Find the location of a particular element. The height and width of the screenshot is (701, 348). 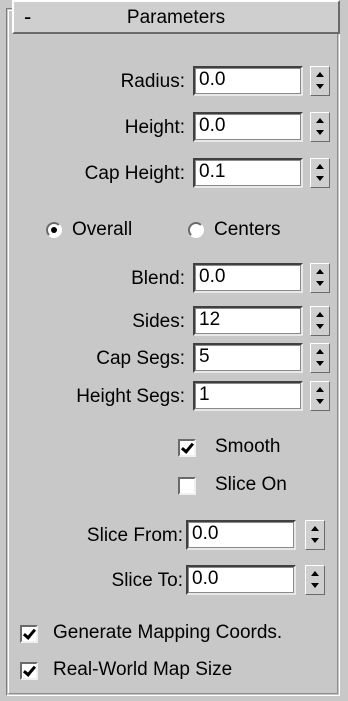

slice-to-field: 0.0 is located at coordinates (241, 580).